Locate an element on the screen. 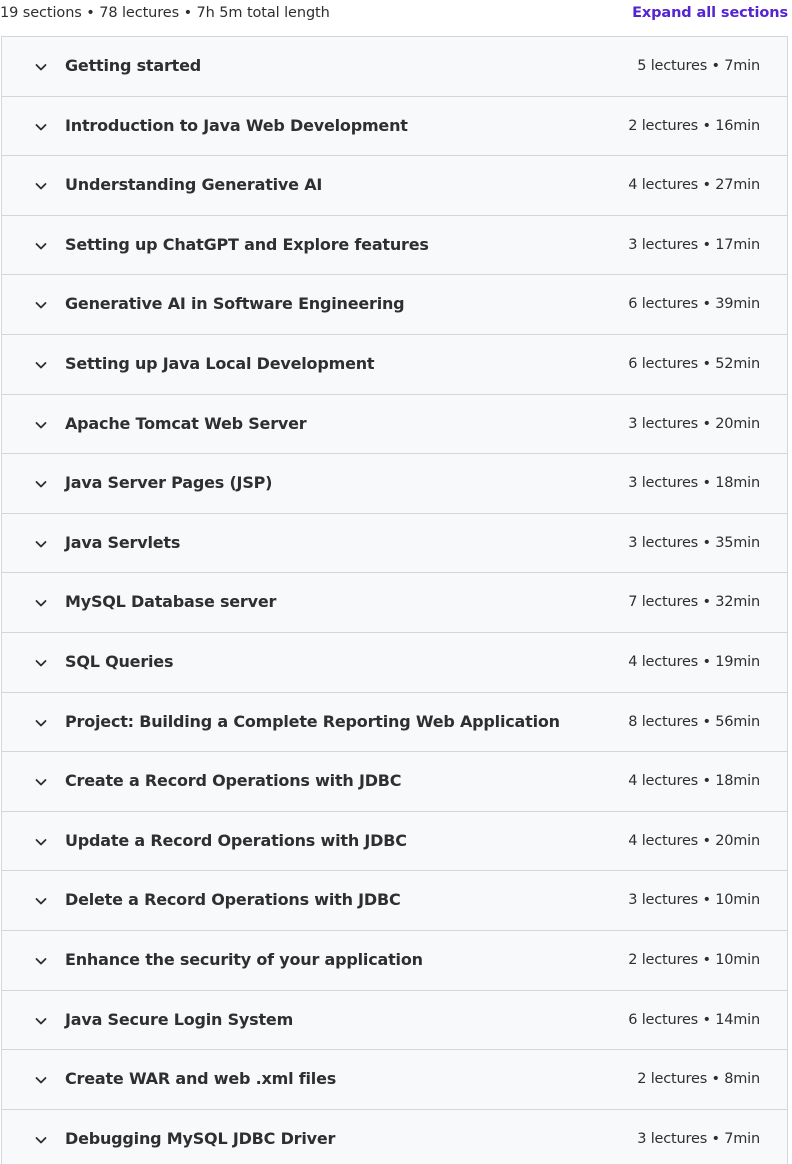  section-title: Java Servlets is located at coordinates (123, 542).